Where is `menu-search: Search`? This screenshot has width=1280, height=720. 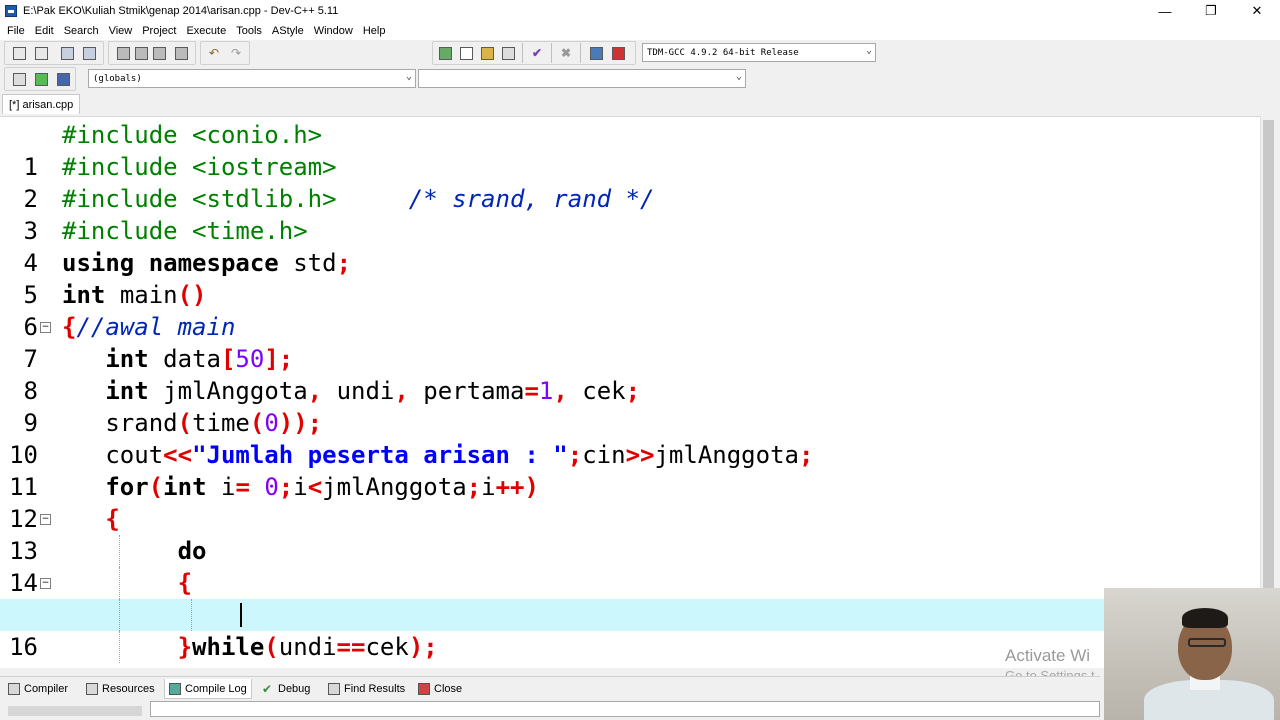 menu-search: Search is located at coordinates (81, 31).